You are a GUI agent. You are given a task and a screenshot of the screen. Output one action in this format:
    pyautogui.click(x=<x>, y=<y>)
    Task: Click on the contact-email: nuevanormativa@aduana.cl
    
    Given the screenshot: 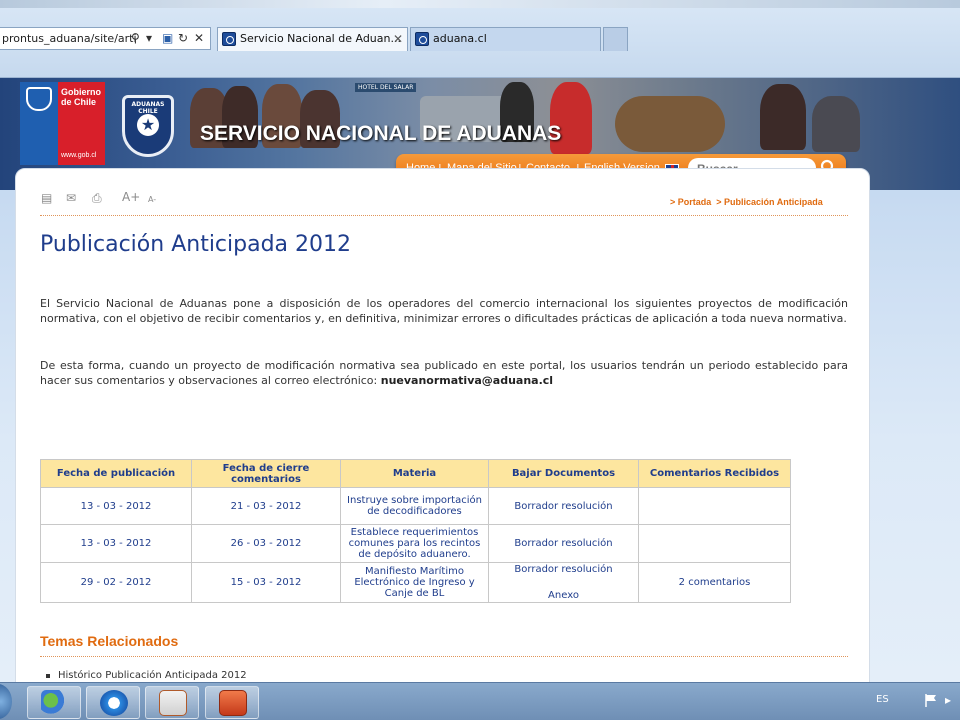 What is the action you would take?
    pyautogui.click(x=467, y=380)
    